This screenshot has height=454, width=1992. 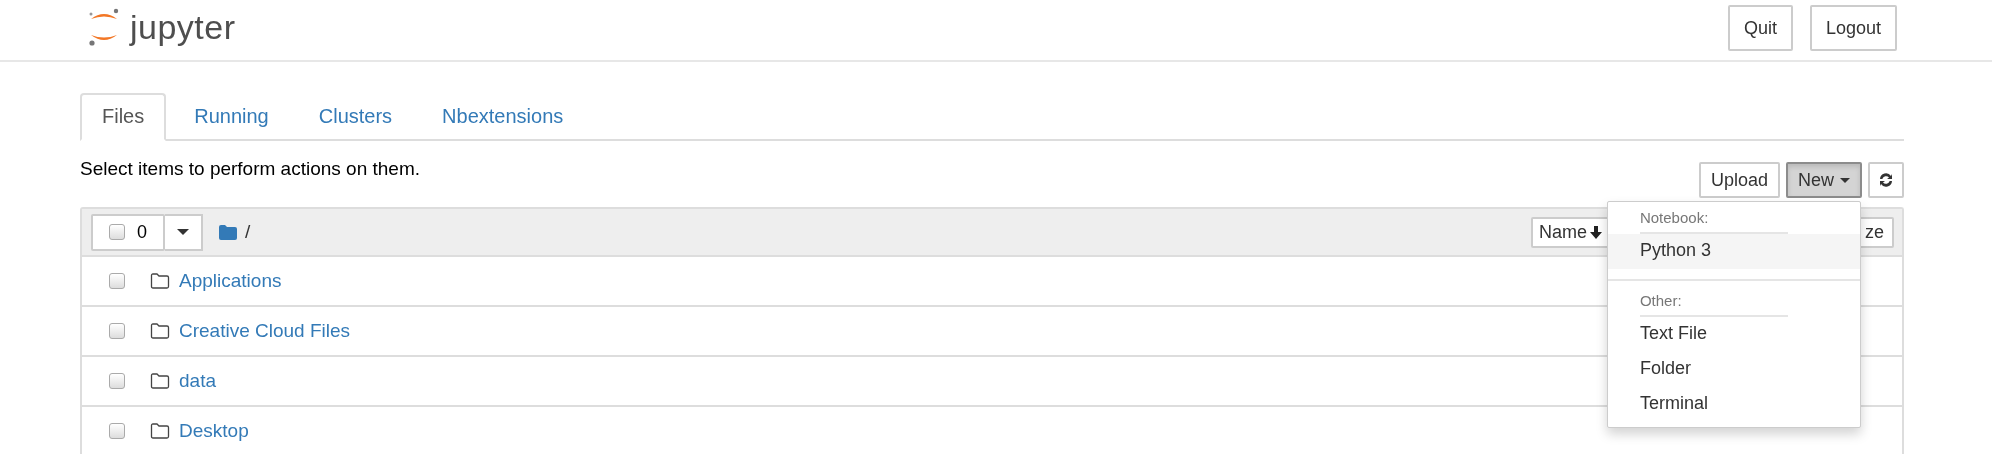 I want to click on tab: Files, so click(x=123, y=117).